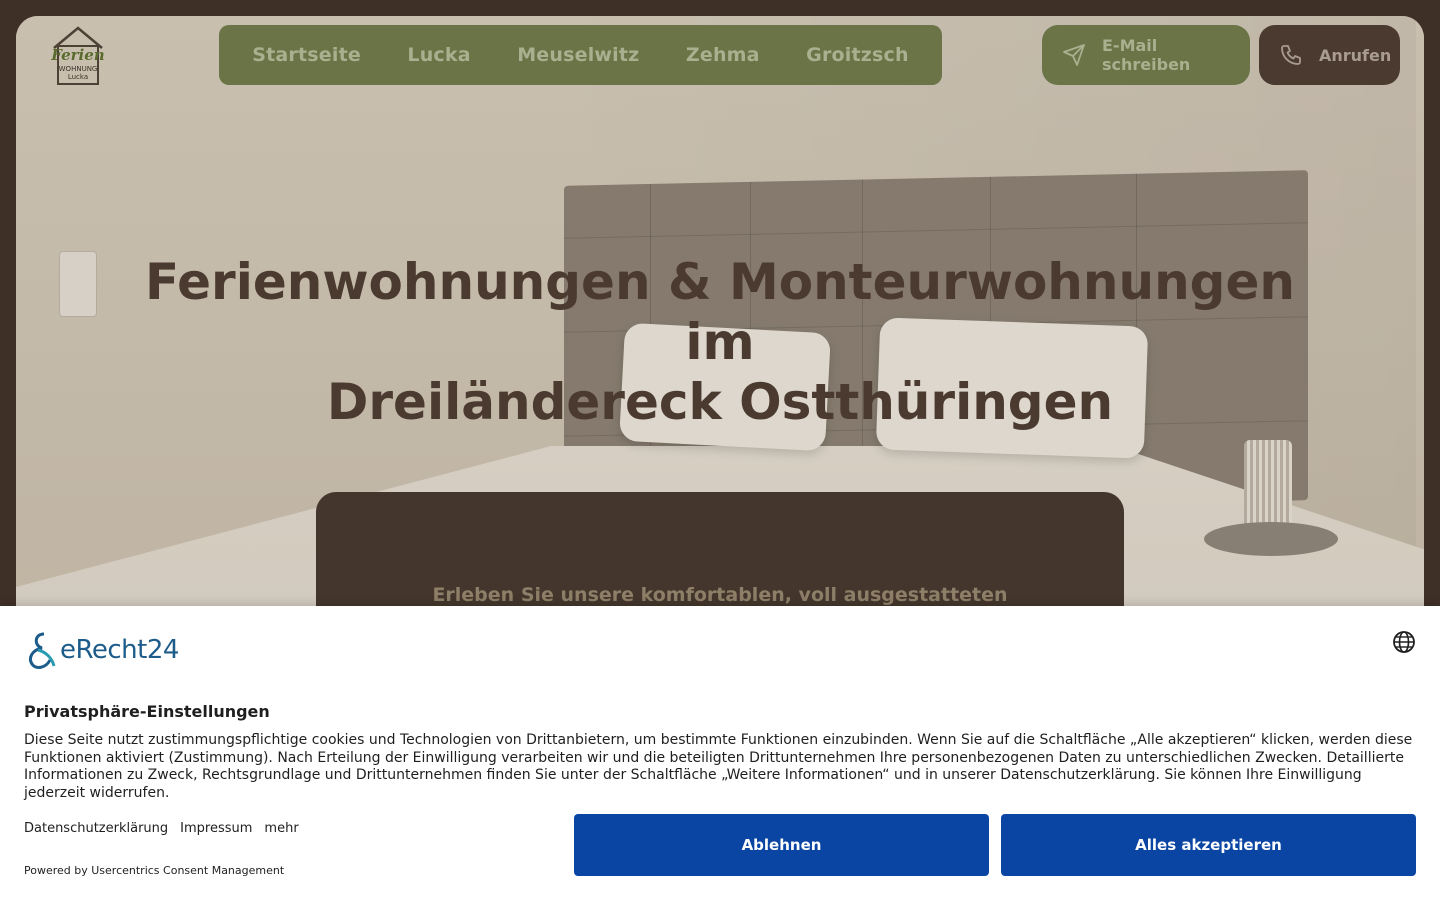 This screenshot has height=900, width=1440. I want to click on accept-all-button: Alles akzeptieren, so click(1208, 845).